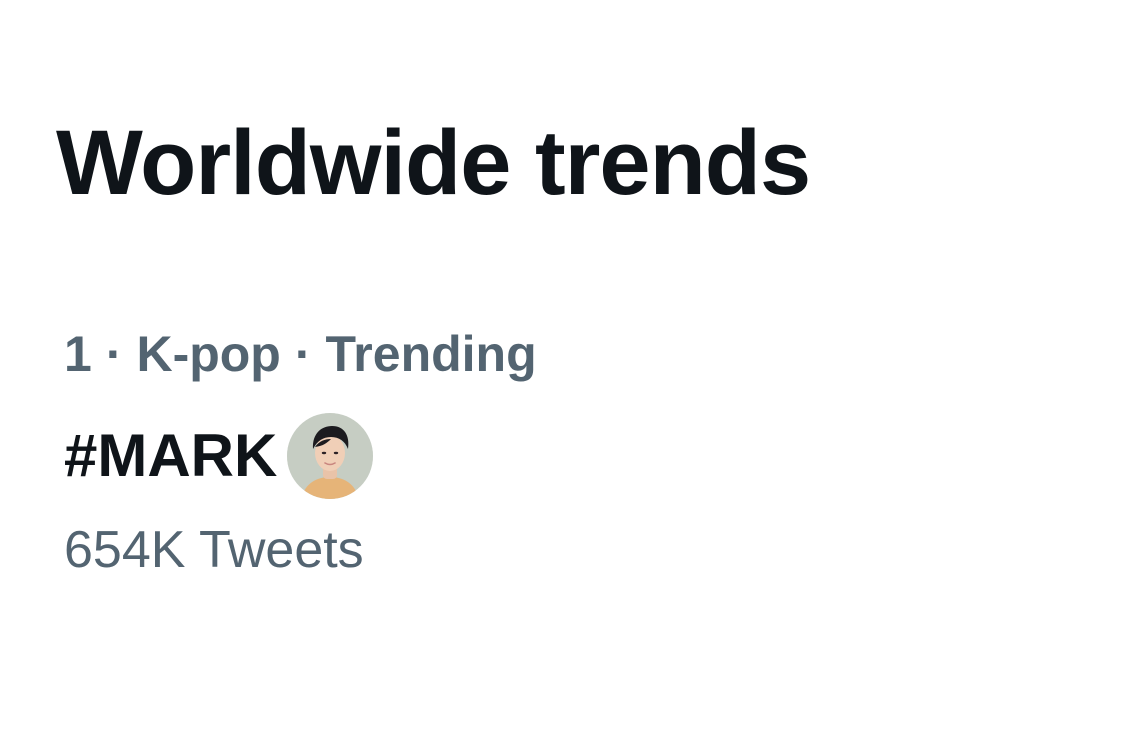 The width and height of the screenshot is (1125, 732). I want to click on trend-meta: 1 · K-pop · Trending, so click(554, 354).